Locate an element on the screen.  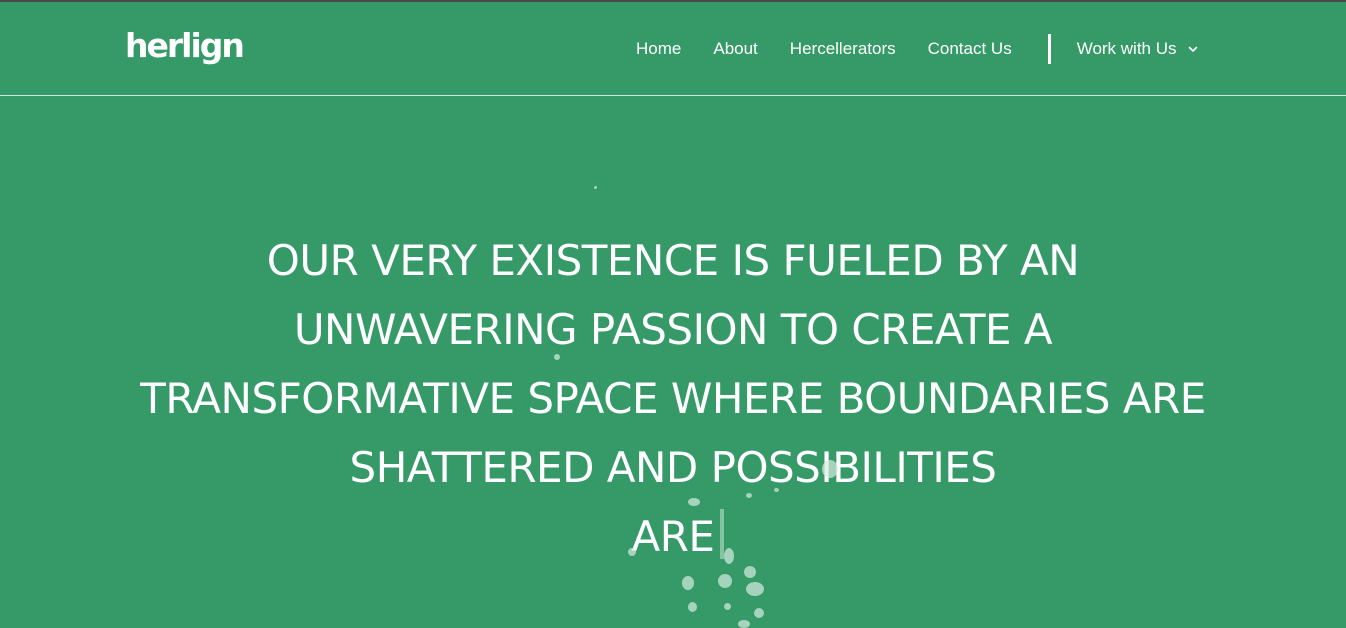
hero-line: SHATTERED AND POSSIBILITIES is located at coordinates (673, 467).